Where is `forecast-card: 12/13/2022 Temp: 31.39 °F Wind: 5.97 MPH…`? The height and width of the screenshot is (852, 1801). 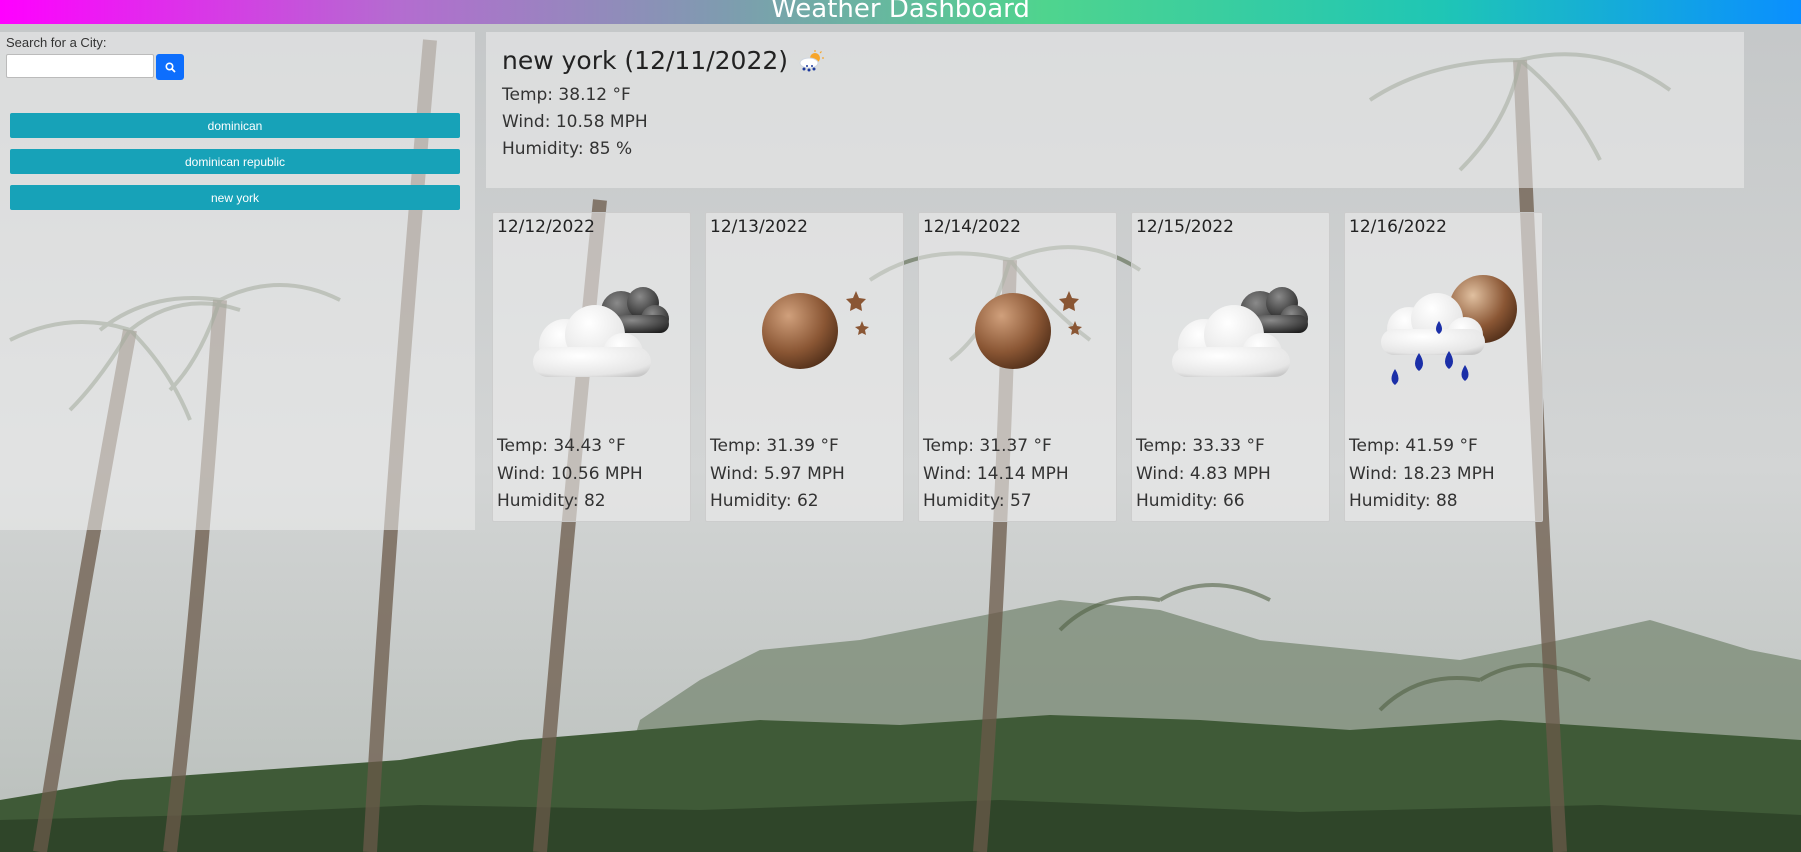
forecast-card: 12/13/2022 Temp: 31.39 °F Wind: 5.97 MPH… is located at coordinates (804, 367).